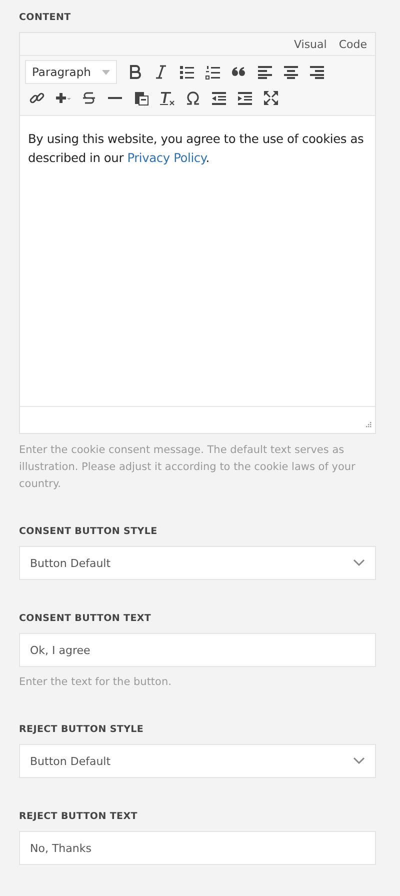 This screenshot has width=400, height=896. Describe the element at coordinates (352, 44) in the screenshot. I see `editor-tab: Code` at that location.